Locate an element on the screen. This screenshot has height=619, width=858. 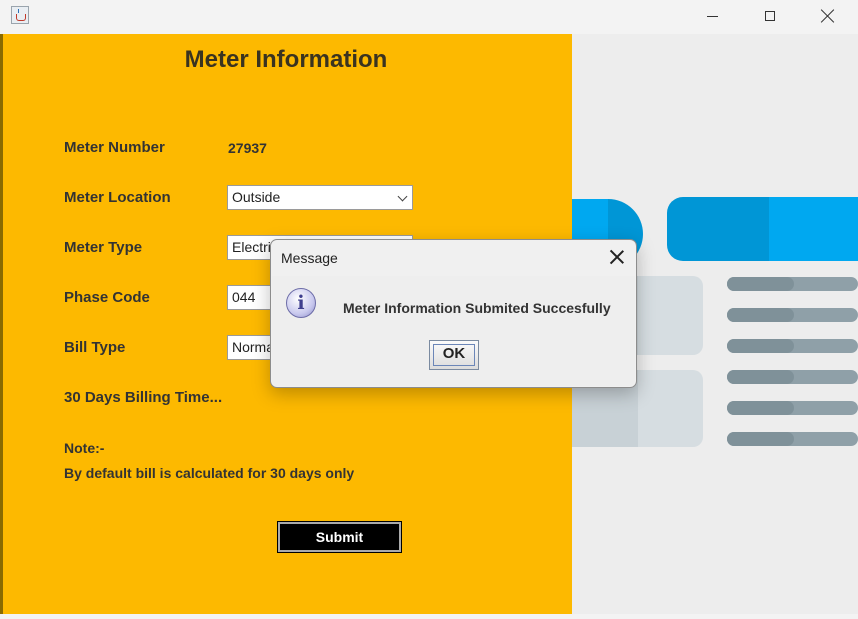
phase-code-label: Phase Code is located at coordinates (107, 297).